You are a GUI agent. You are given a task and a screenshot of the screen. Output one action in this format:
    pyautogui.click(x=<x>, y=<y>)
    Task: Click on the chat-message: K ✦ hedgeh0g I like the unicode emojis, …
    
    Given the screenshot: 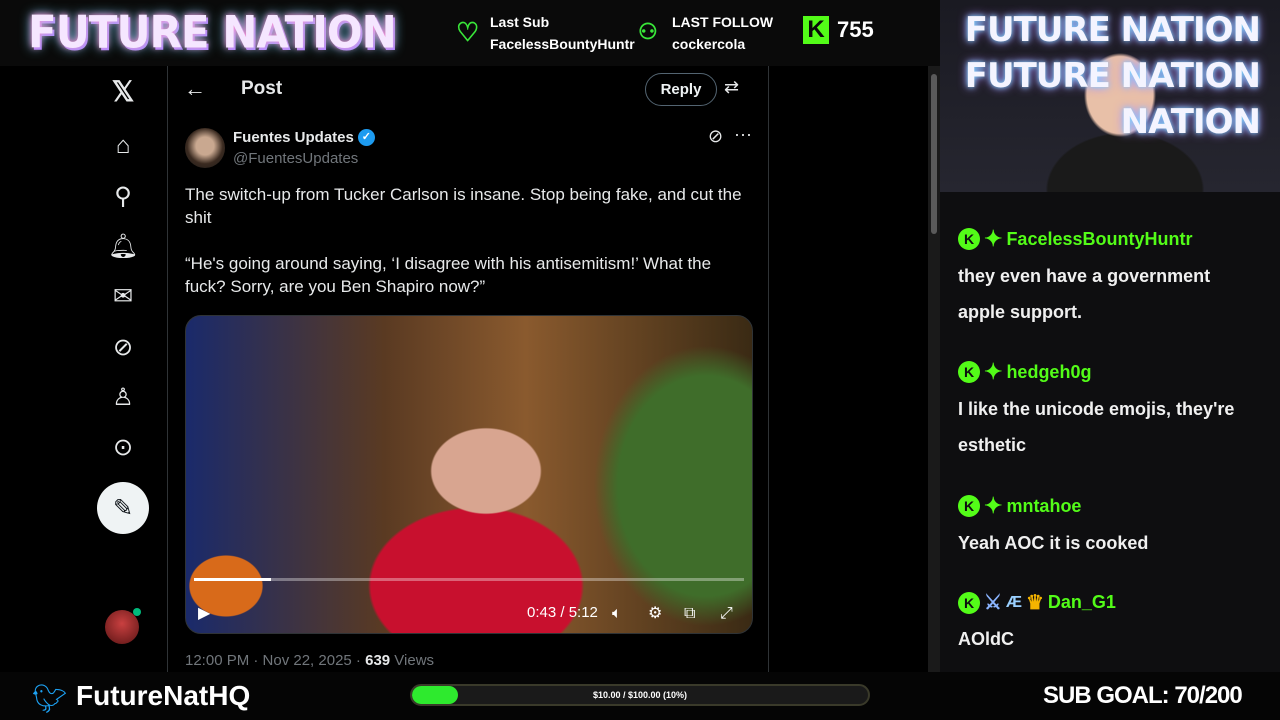 What is the action you would take?
    pyautogui.click(x=1108, y=411)
    